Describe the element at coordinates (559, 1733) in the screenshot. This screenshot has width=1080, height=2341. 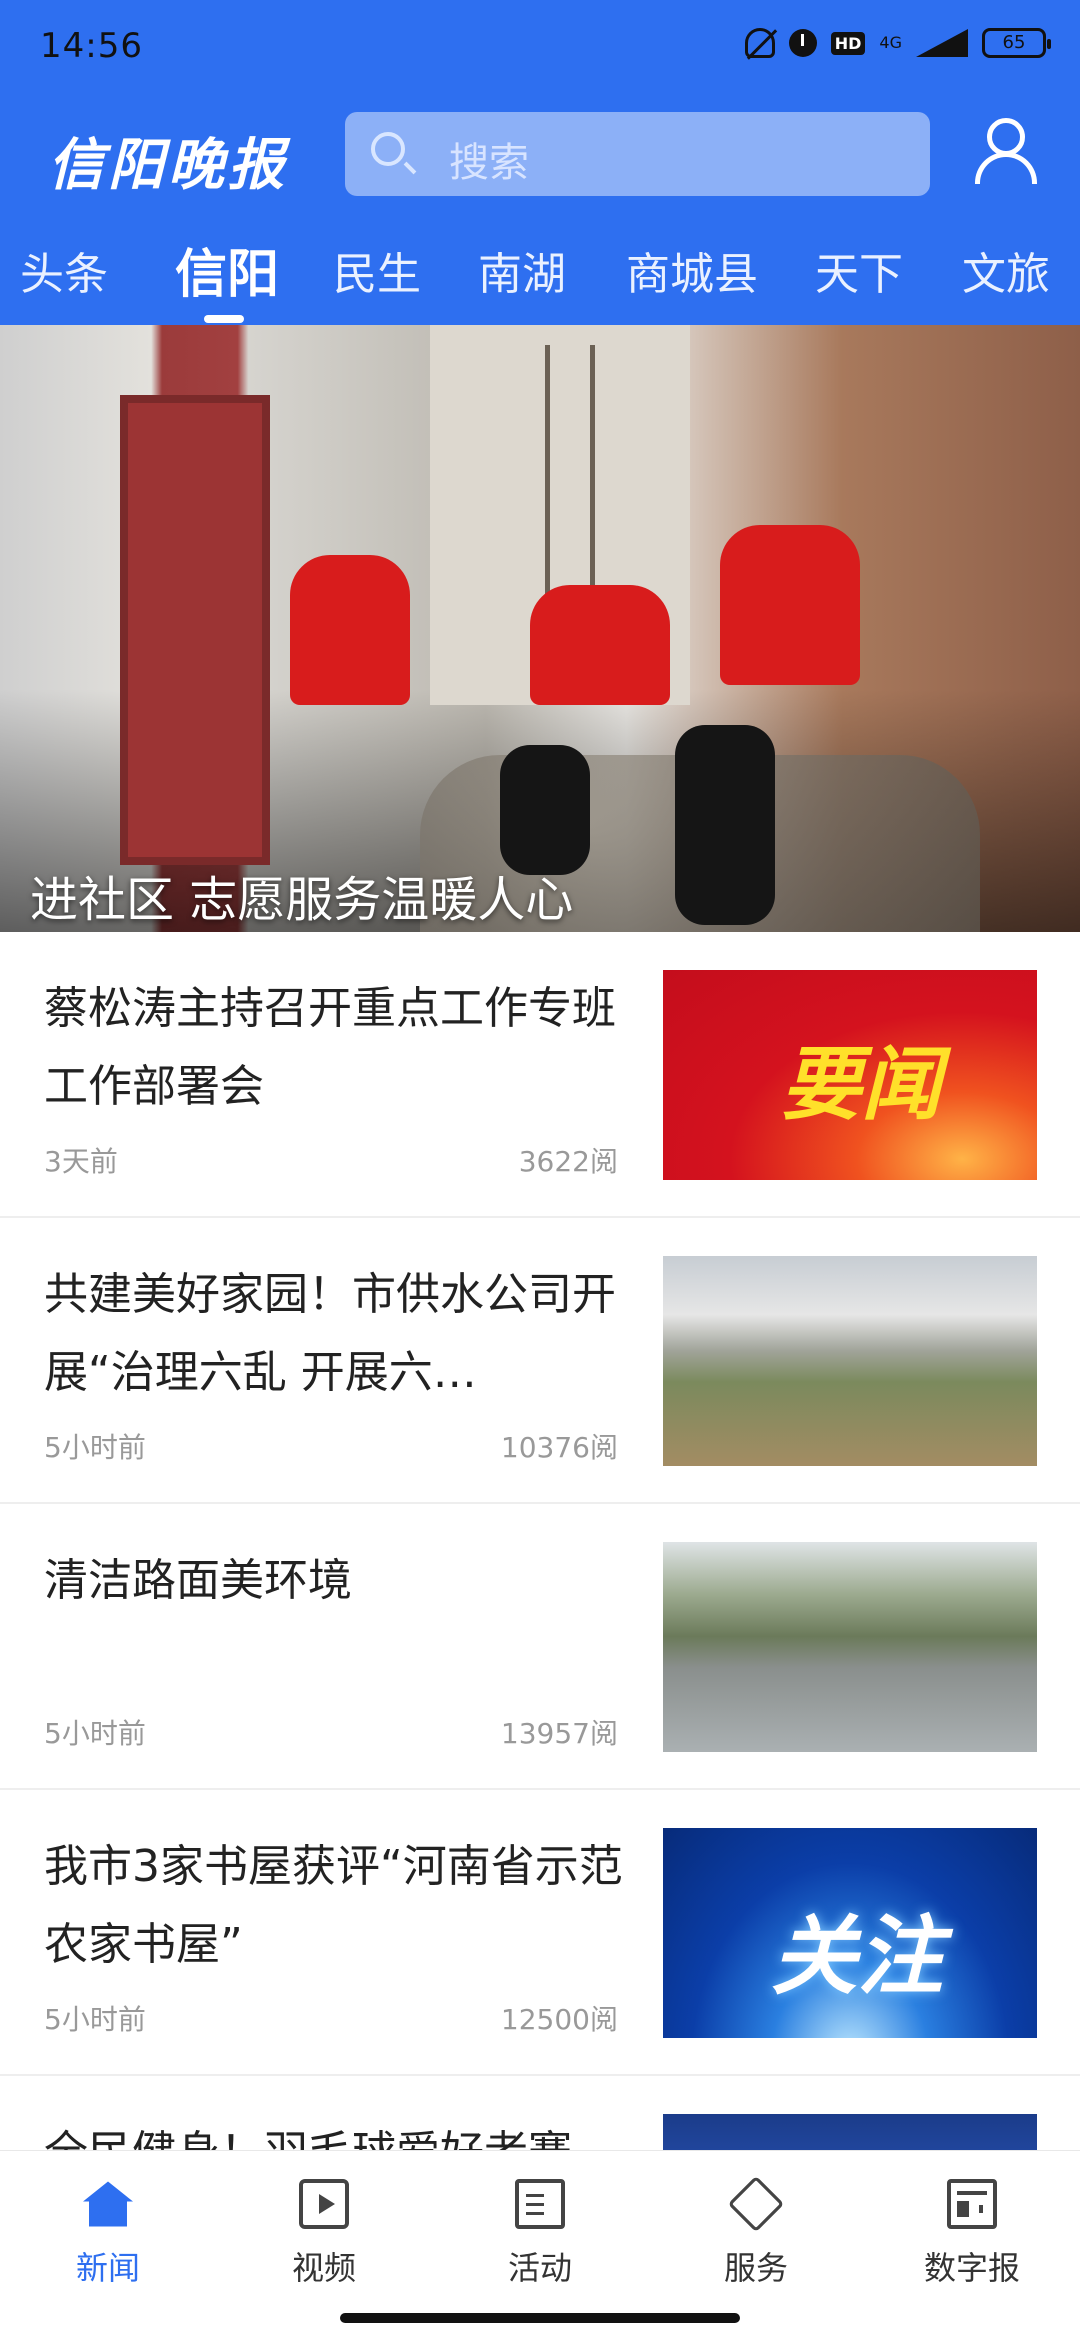
I see `news-read-count: 13957阅` at that location.